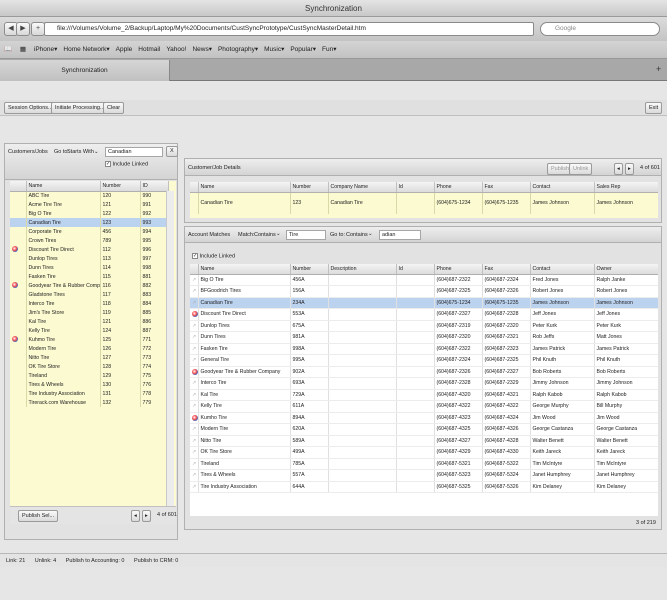  Describe the element at coordinates (89, 267) in the screenshot. I see `table-row: Dunn Tires 114 998` at that location.